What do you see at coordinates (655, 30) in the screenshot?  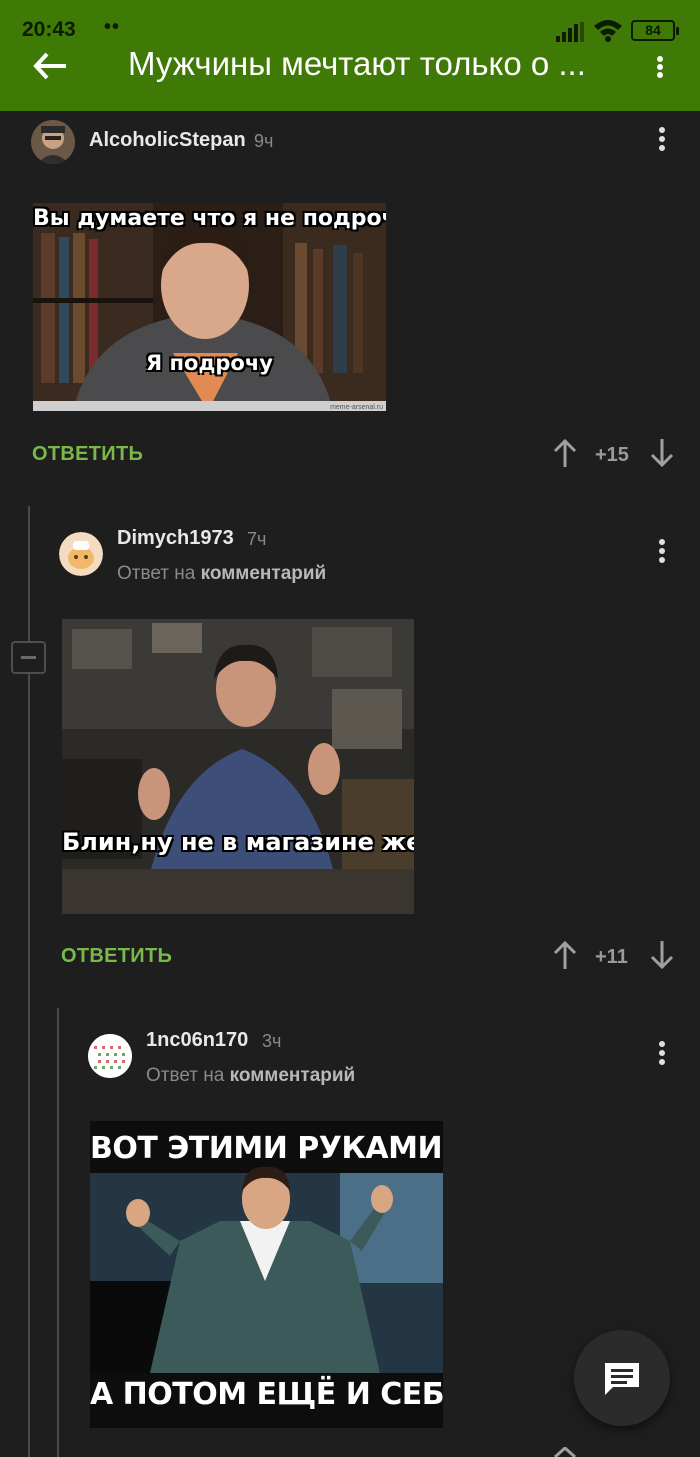 I see `battery-indicator: 84` at bounding box center [655, 30].